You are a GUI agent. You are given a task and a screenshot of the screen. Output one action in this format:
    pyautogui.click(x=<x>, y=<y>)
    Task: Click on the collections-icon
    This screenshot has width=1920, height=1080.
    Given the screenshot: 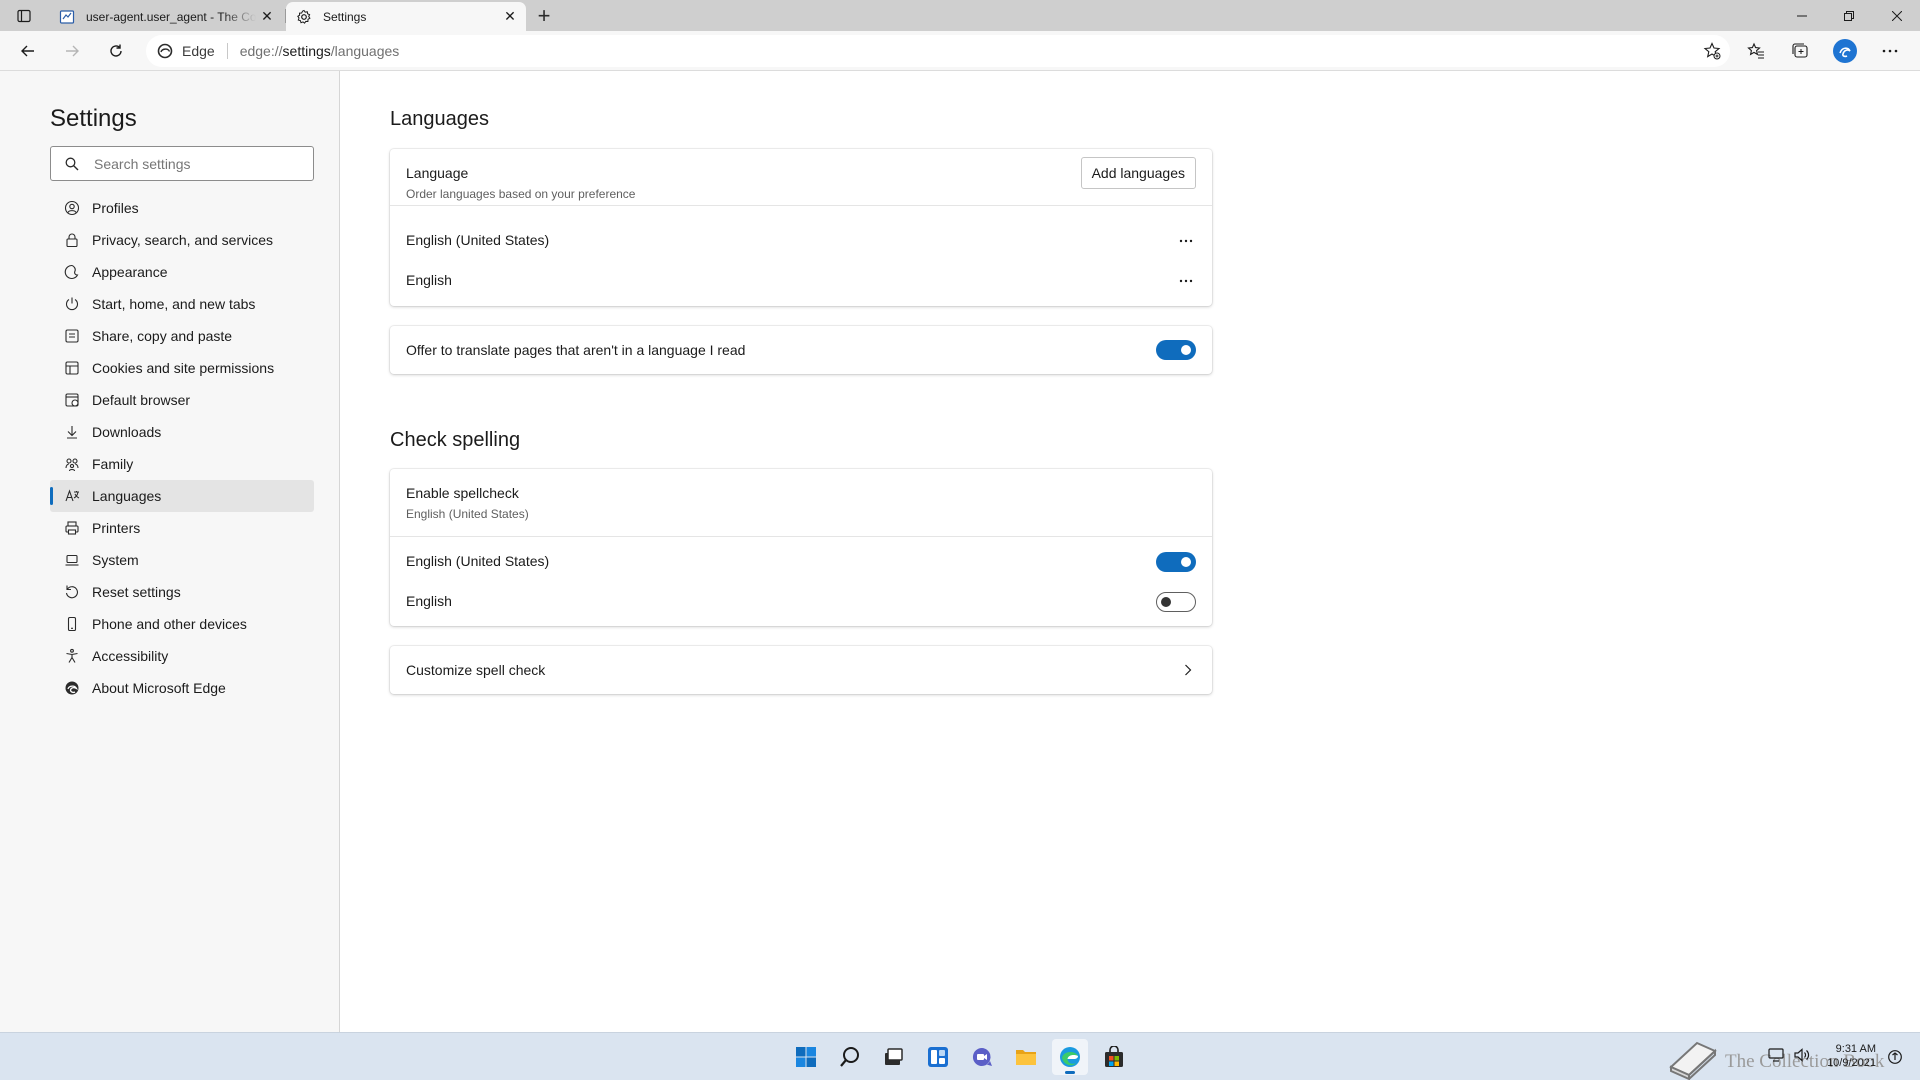 What is the action you would take?
    pyautogui.click(x=1800, y=51)
    